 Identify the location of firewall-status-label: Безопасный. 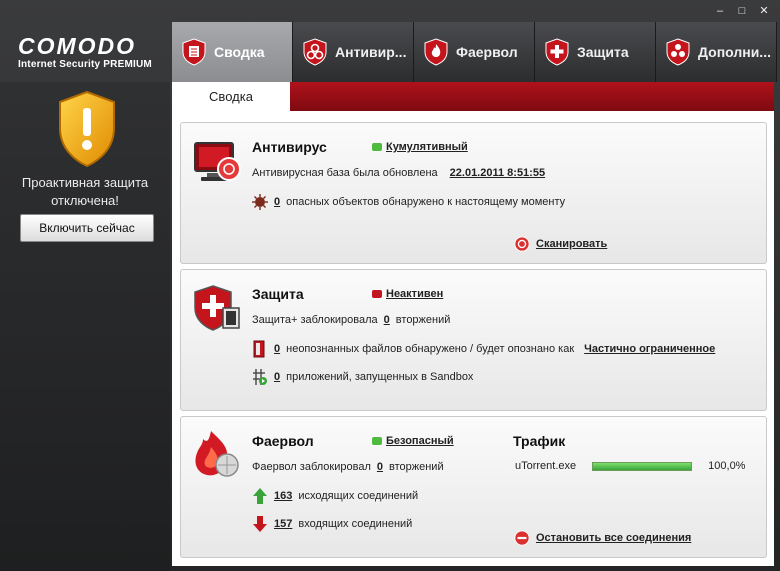
(420, 441).